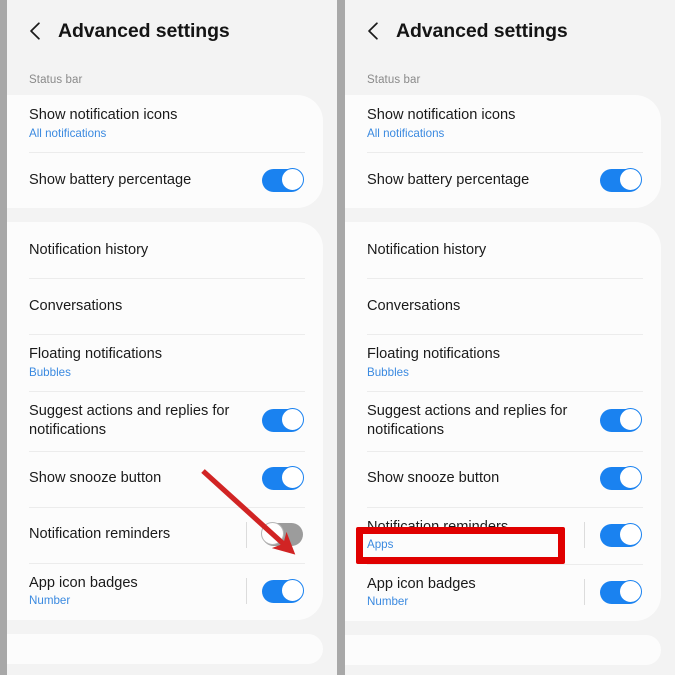 The image size is (675, 675). Describe the element at coordinates (438, 526) in the screenshot. I see `list-item-title: Notification reminders` at that location.